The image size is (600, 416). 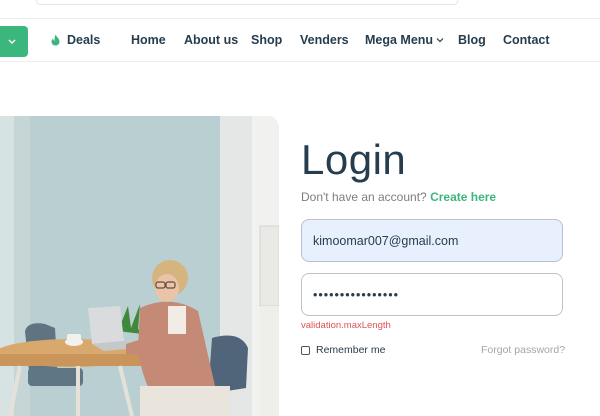 I want to click on remember-me-checkbox, so click(x=305, y=350).